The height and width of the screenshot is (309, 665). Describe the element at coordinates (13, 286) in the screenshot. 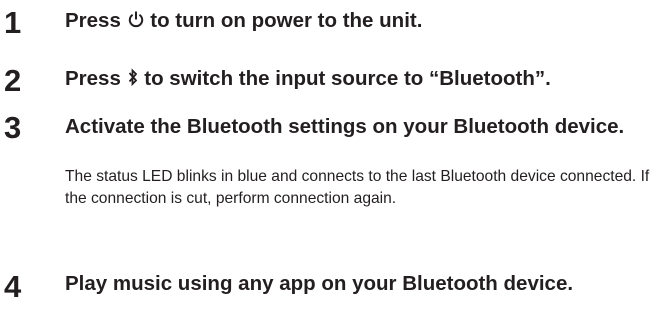

I see `step-number: 4` at that location.